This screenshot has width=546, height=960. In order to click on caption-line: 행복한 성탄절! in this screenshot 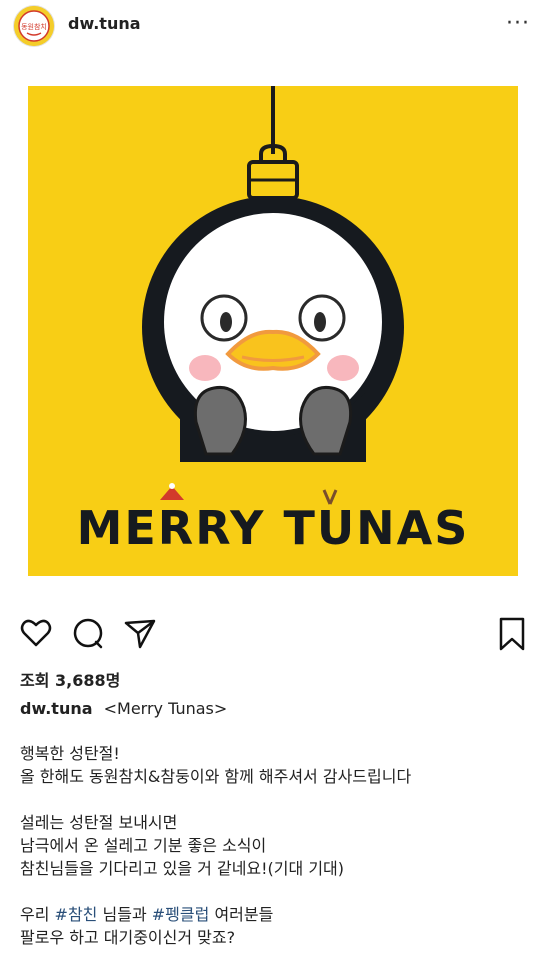, I will do `click(70, 753)`.